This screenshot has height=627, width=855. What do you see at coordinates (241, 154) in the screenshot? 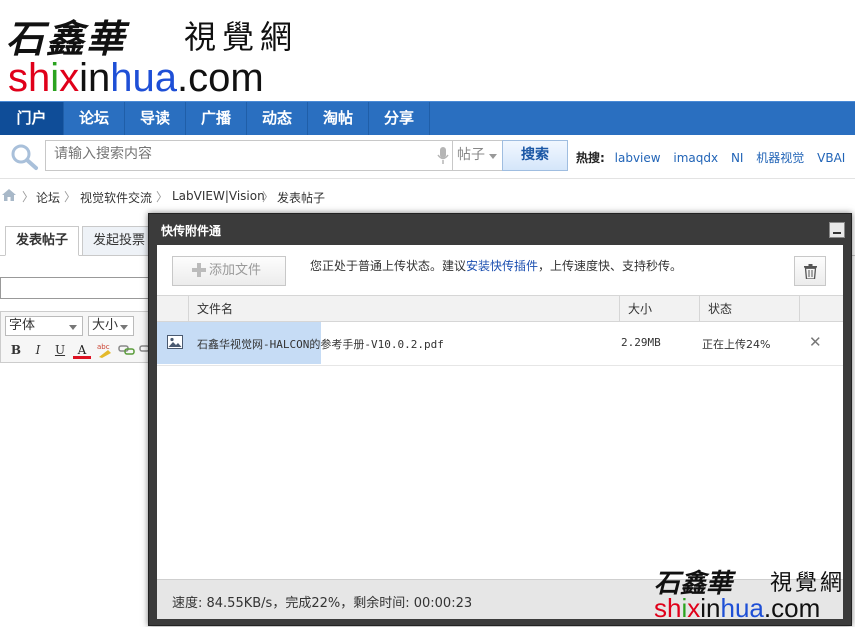
I see `search-input` at bounding box center [241, 154].